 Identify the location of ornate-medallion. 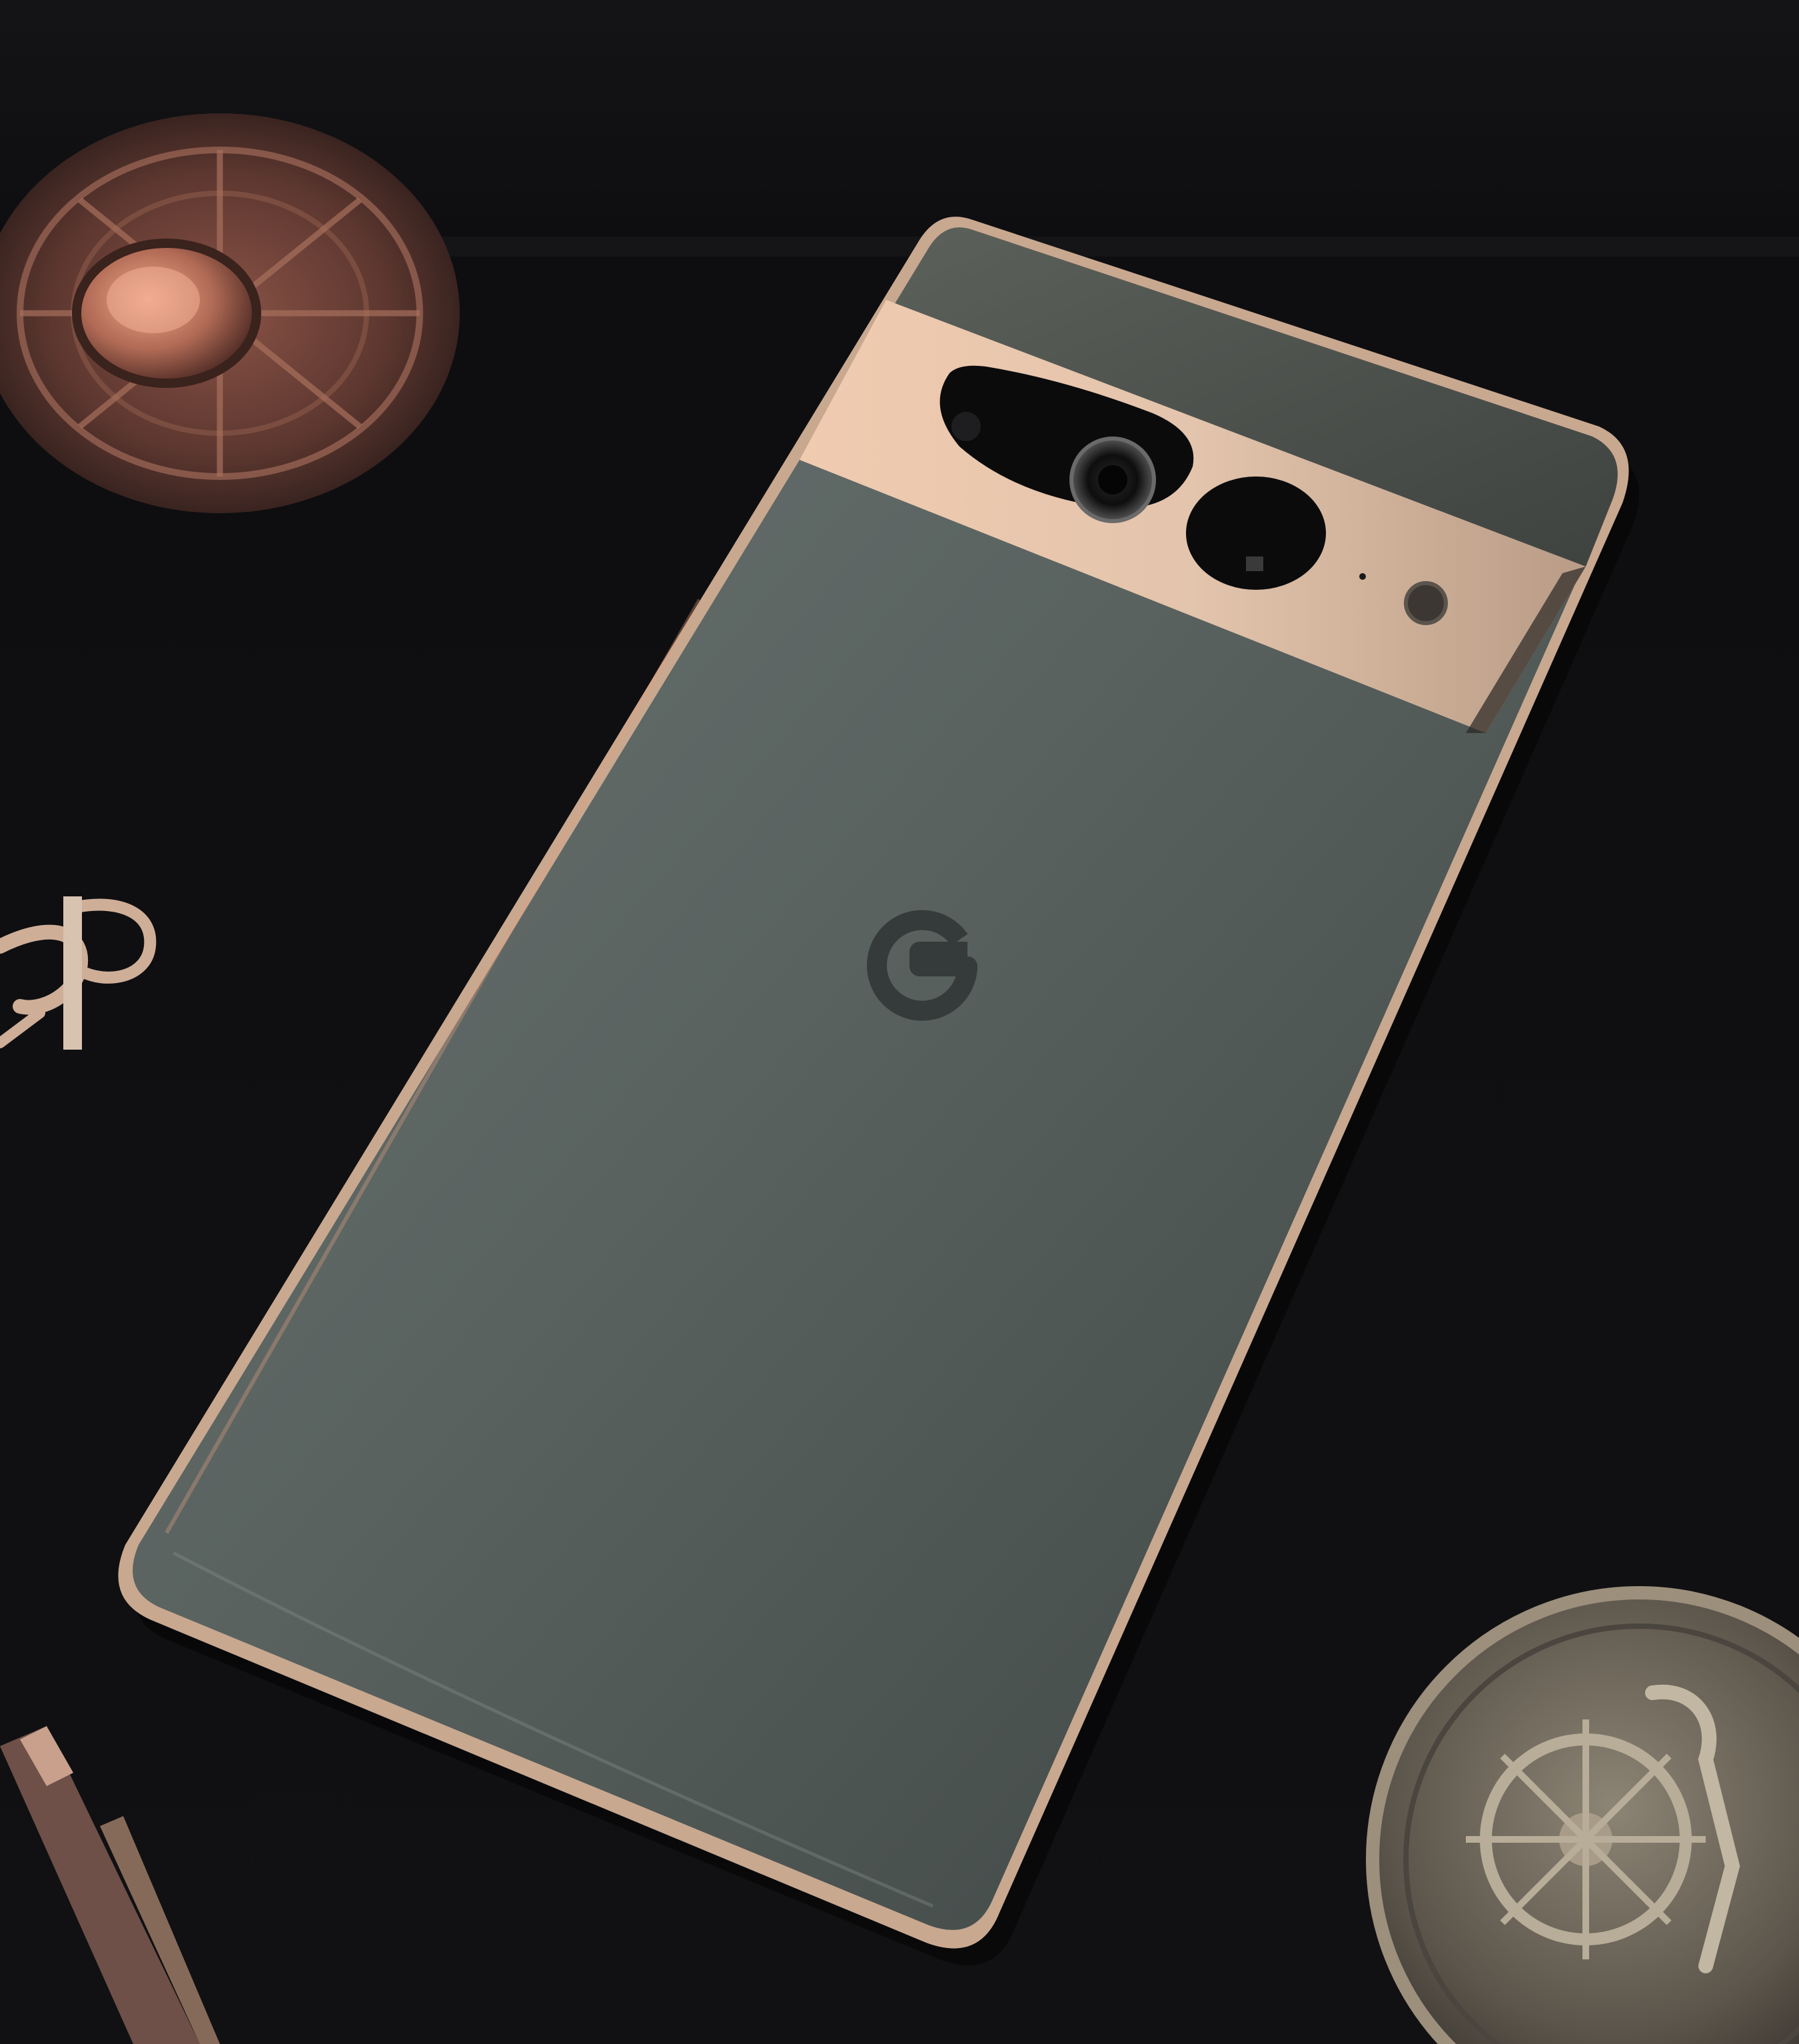
(230, 313).